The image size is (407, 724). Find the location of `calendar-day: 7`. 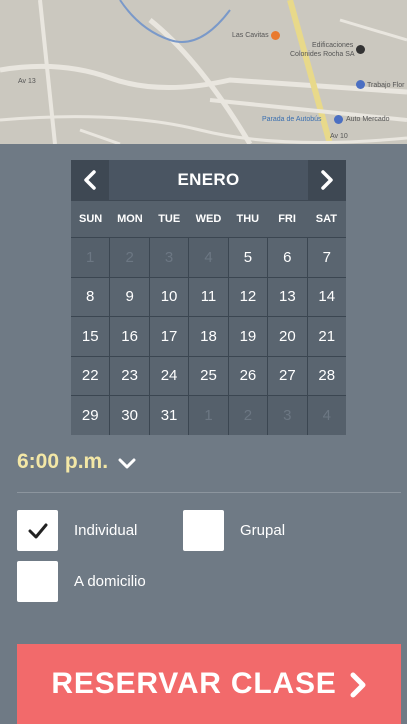

calendar-day: 7 is located at coordinates (326, 257).